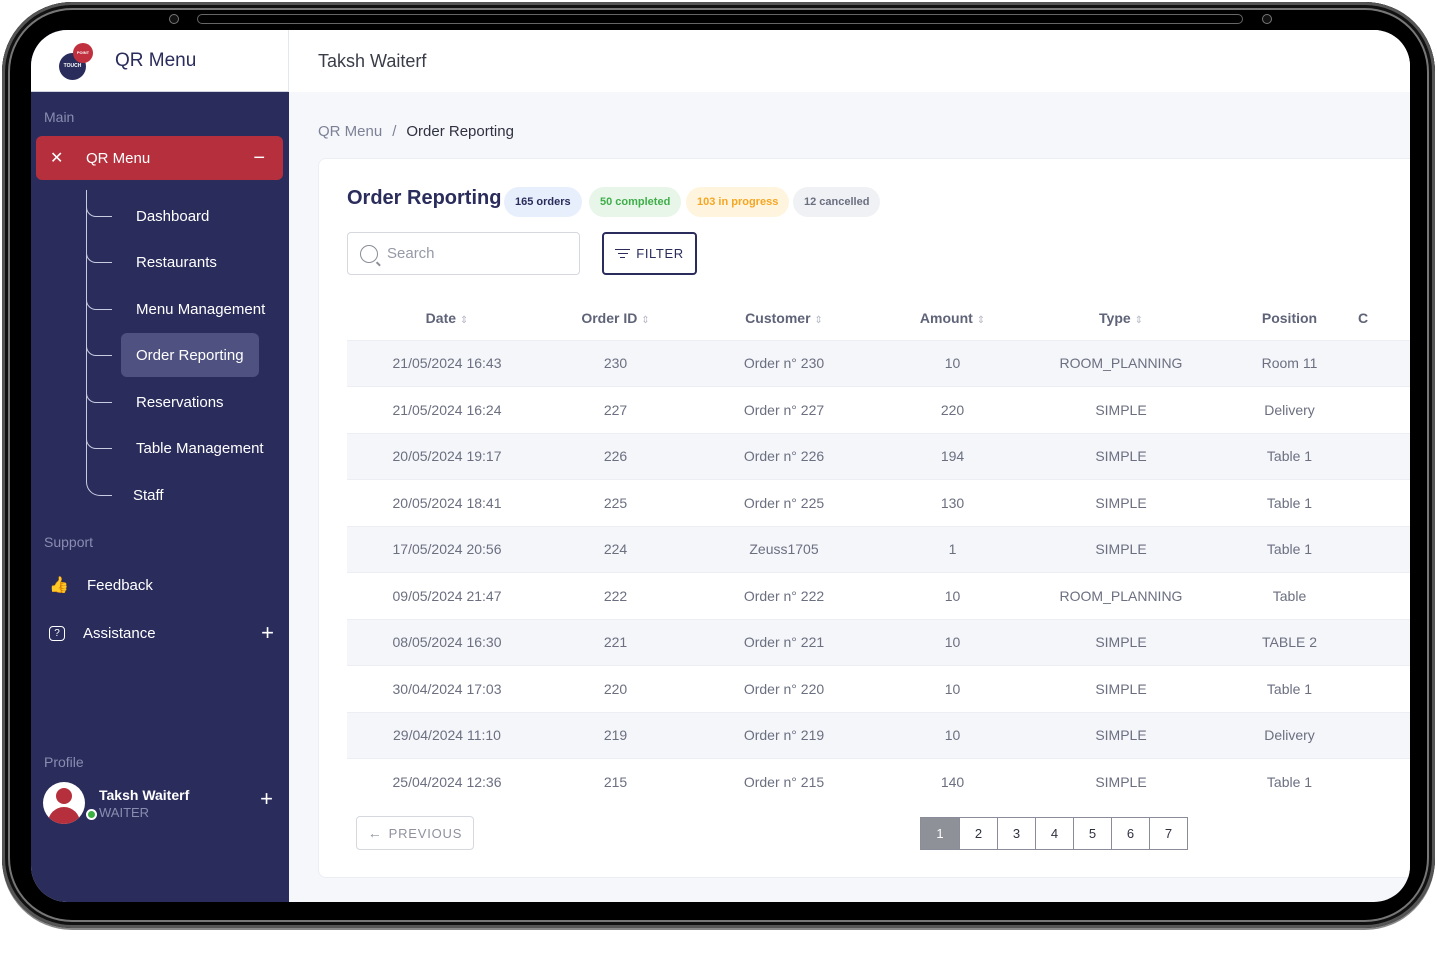 This screenshot has height=960, width=1437. Describe the element at coordinates (259, 158) in the screenshot. I see `collapse-icon: −` at that location.